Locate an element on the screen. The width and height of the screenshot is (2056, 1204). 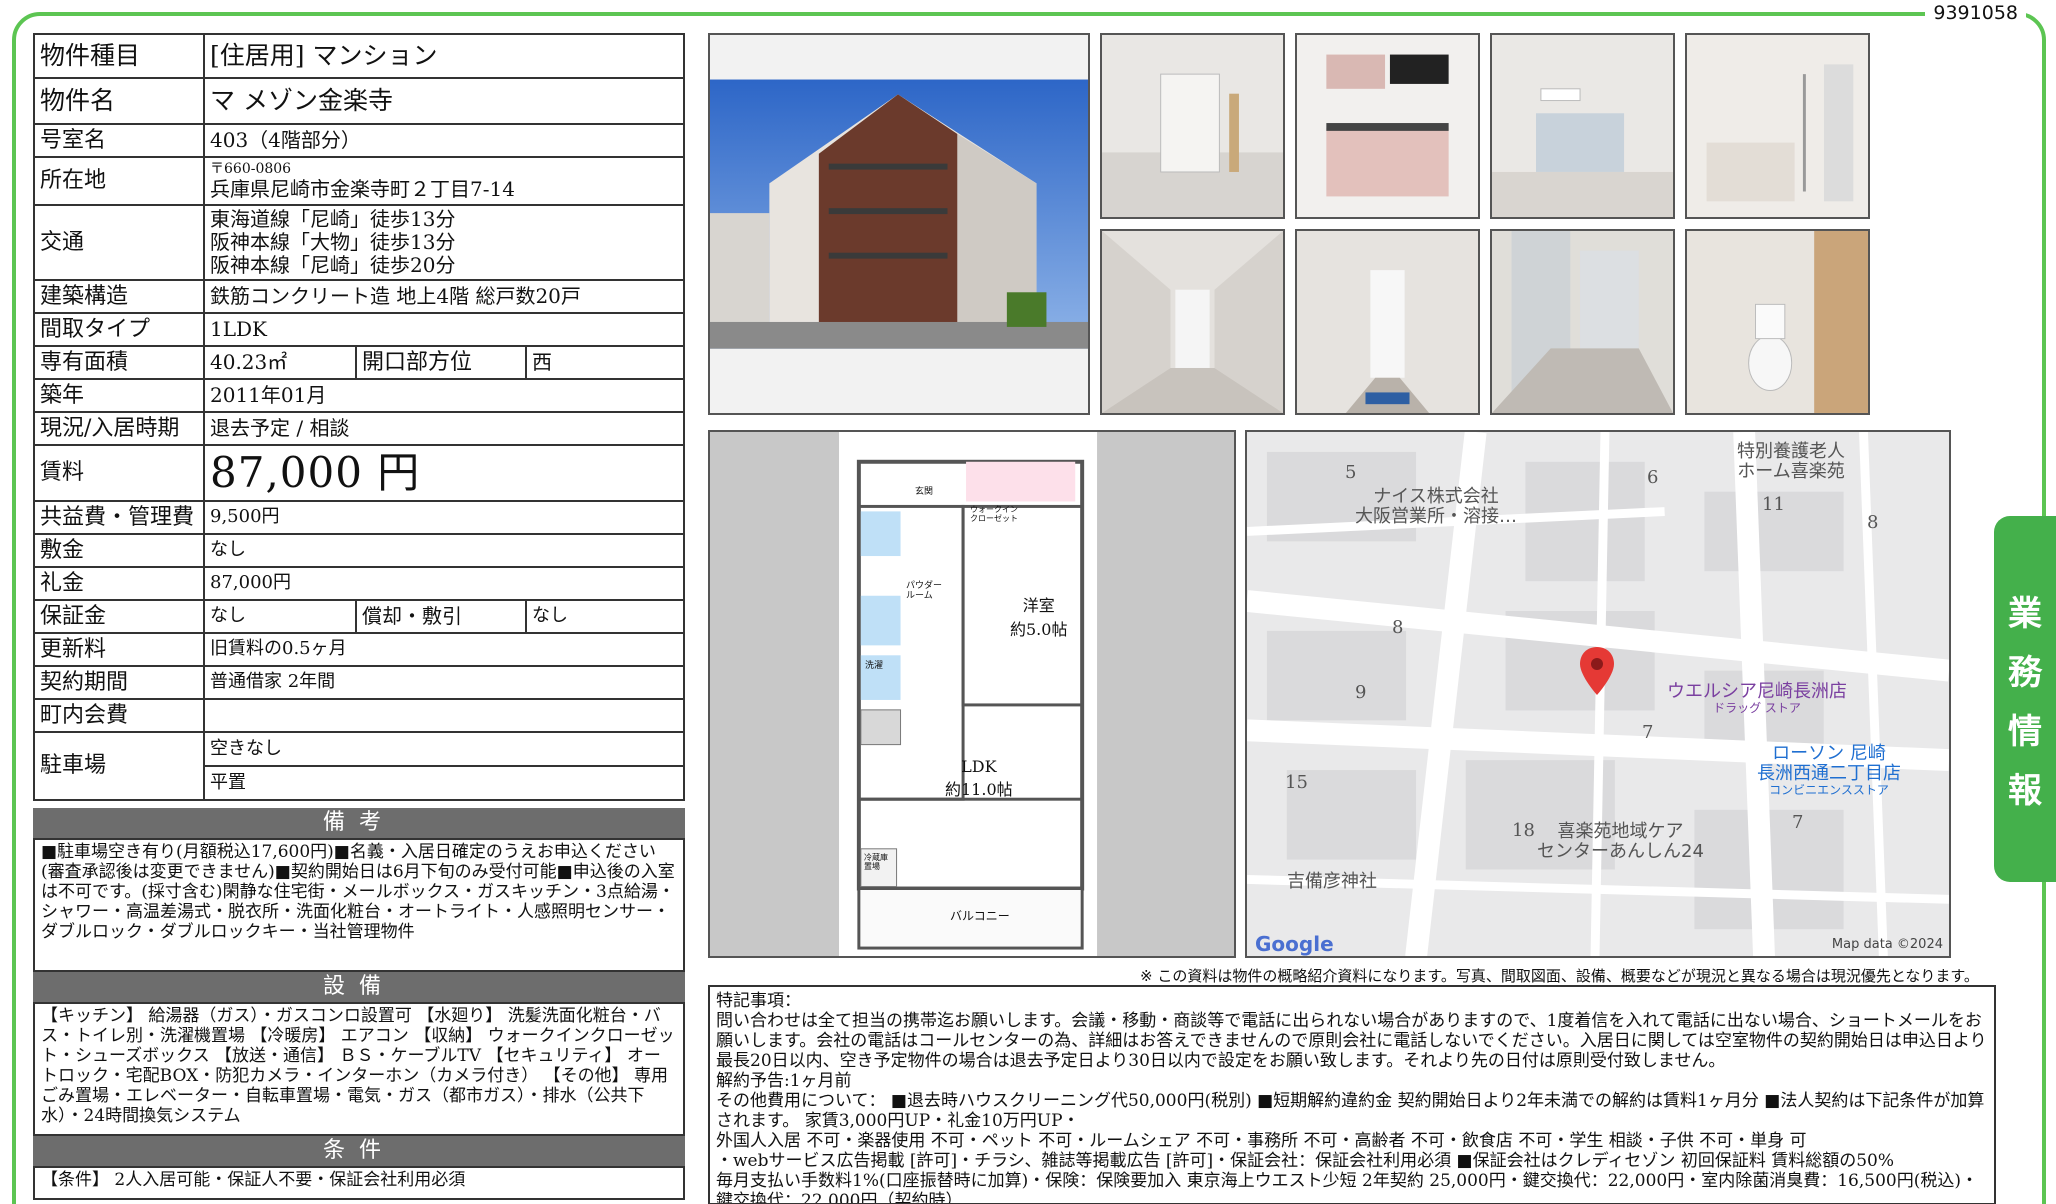
kitchen-photo is located at coordinates (1387, 126).